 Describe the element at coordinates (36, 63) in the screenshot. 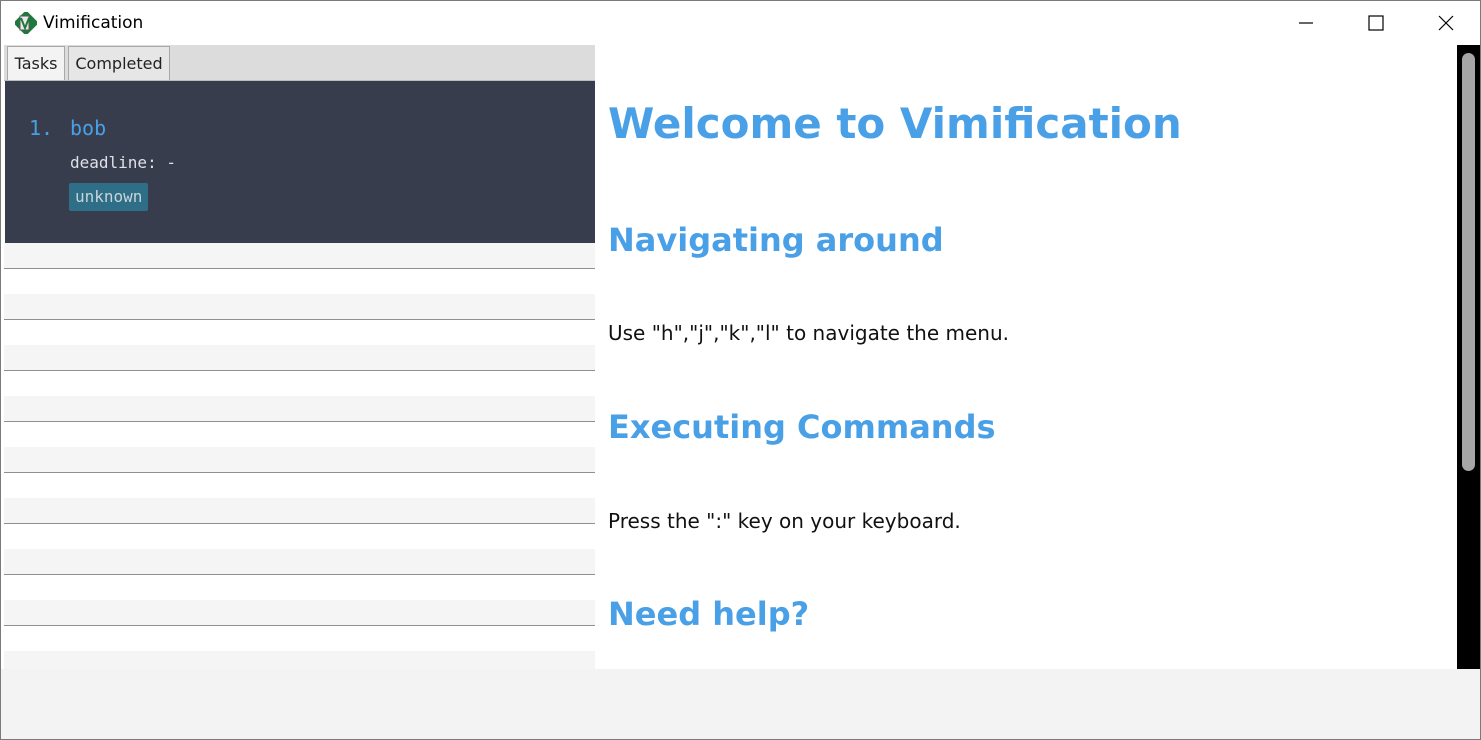

I see `tab-tasks: Tasks` at that location.